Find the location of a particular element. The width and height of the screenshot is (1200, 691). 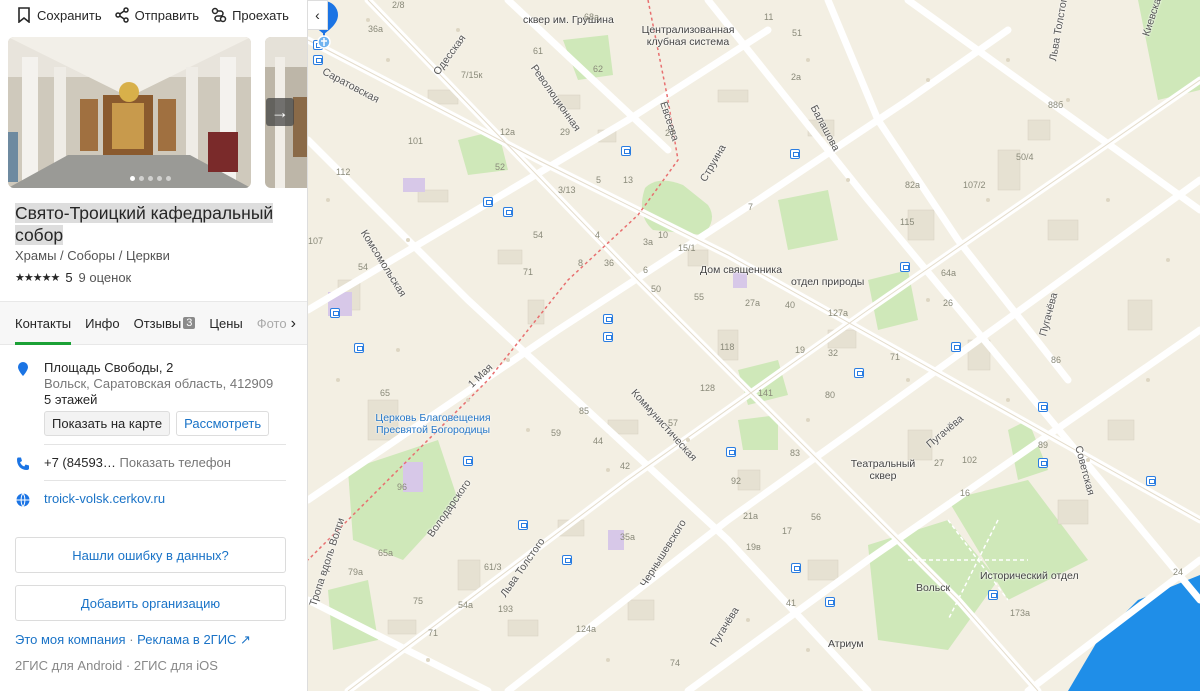

house-number: 118 is located at coordinates (727, 347).